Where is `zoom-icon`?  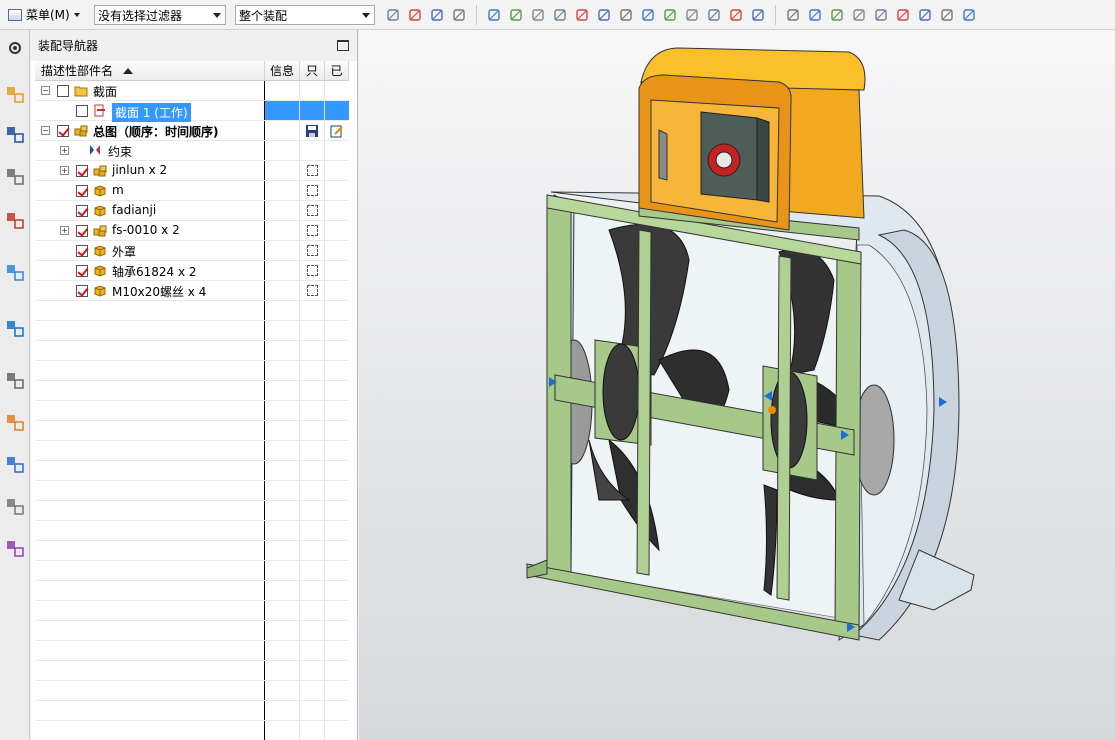
zoom-icon is located at coordinates (837, 15).